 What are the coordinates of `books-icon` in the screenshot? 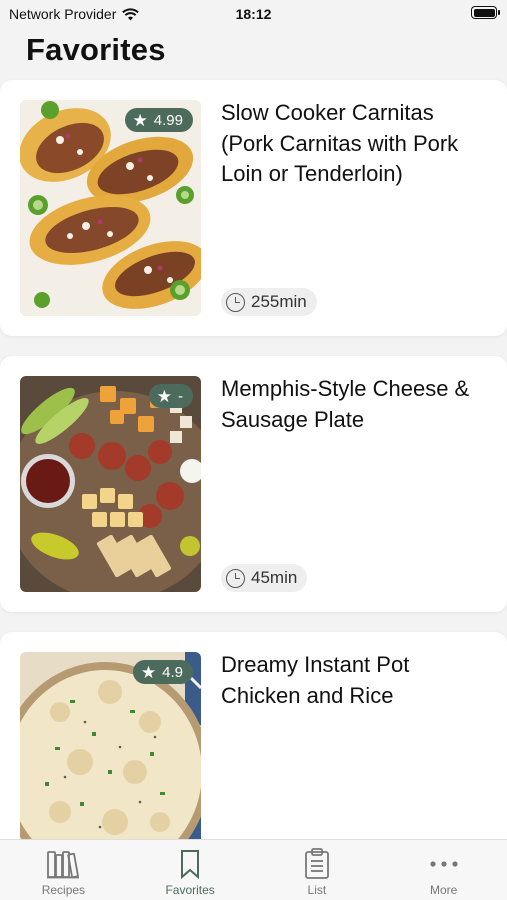 It's located at (63, 864).